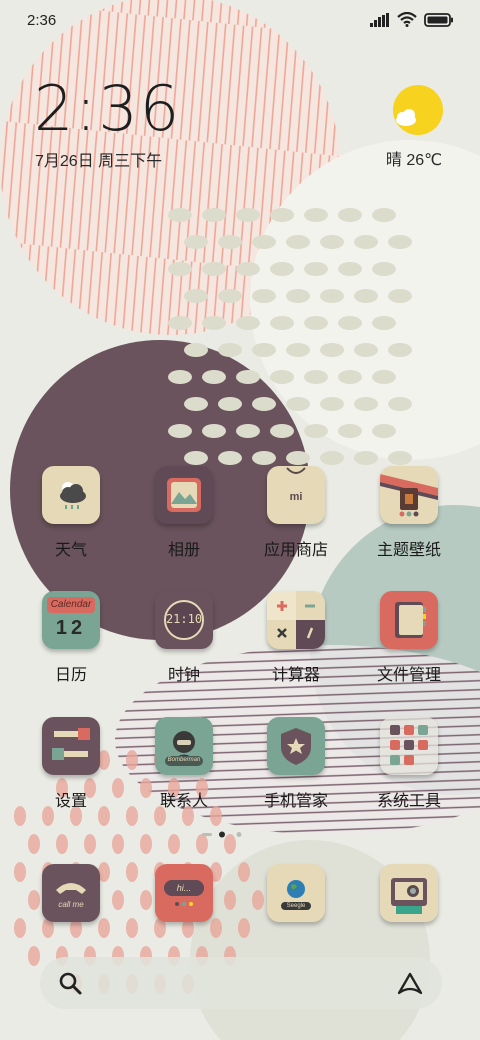 This screenshot has width=480, height=1040. What do you see at coordinates (71, 605) in the screenshot?
I see `calendar-badge: Calendar` at bounding box center [71, 605].